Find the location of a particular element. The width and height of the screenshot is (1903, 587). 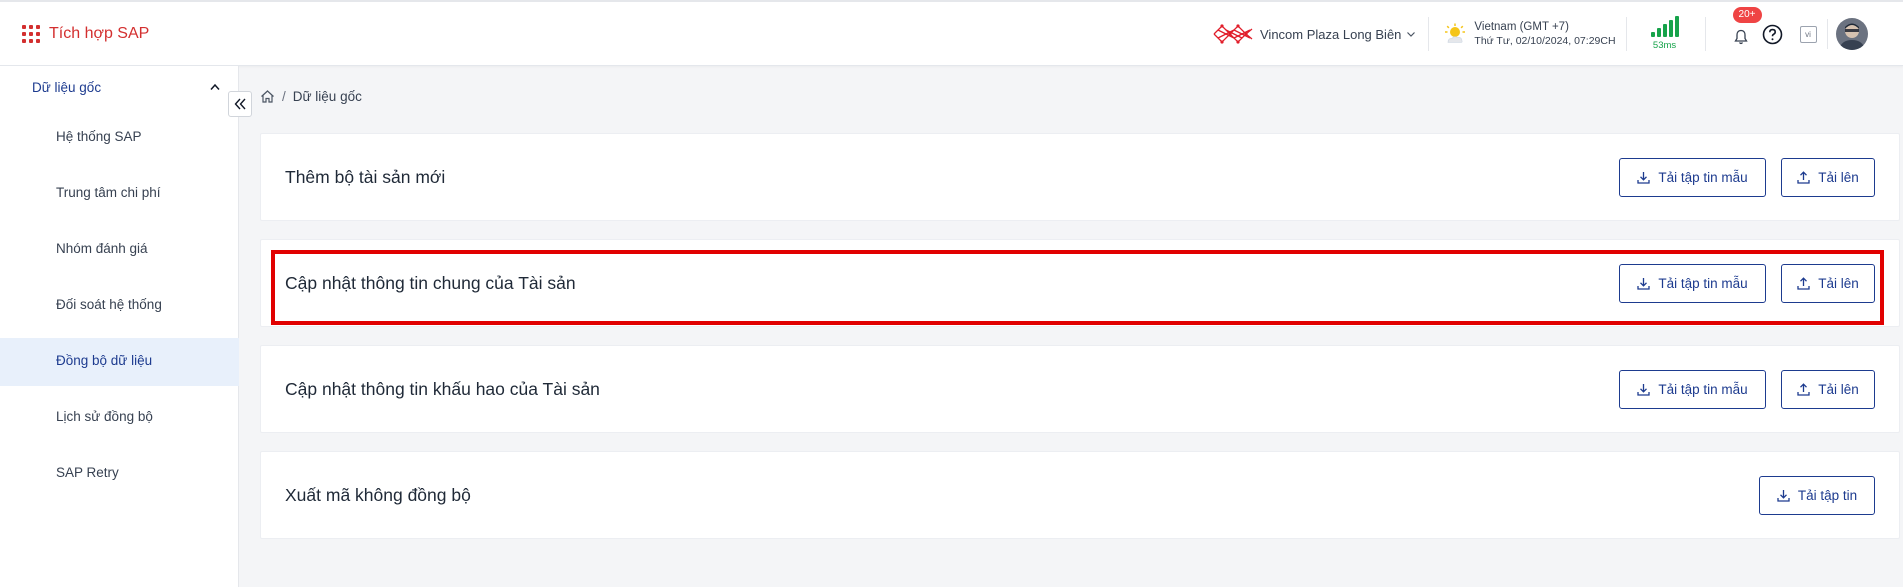

breadcrumb-current: Dữ liệu gốc is located at coordinates (327, 96).